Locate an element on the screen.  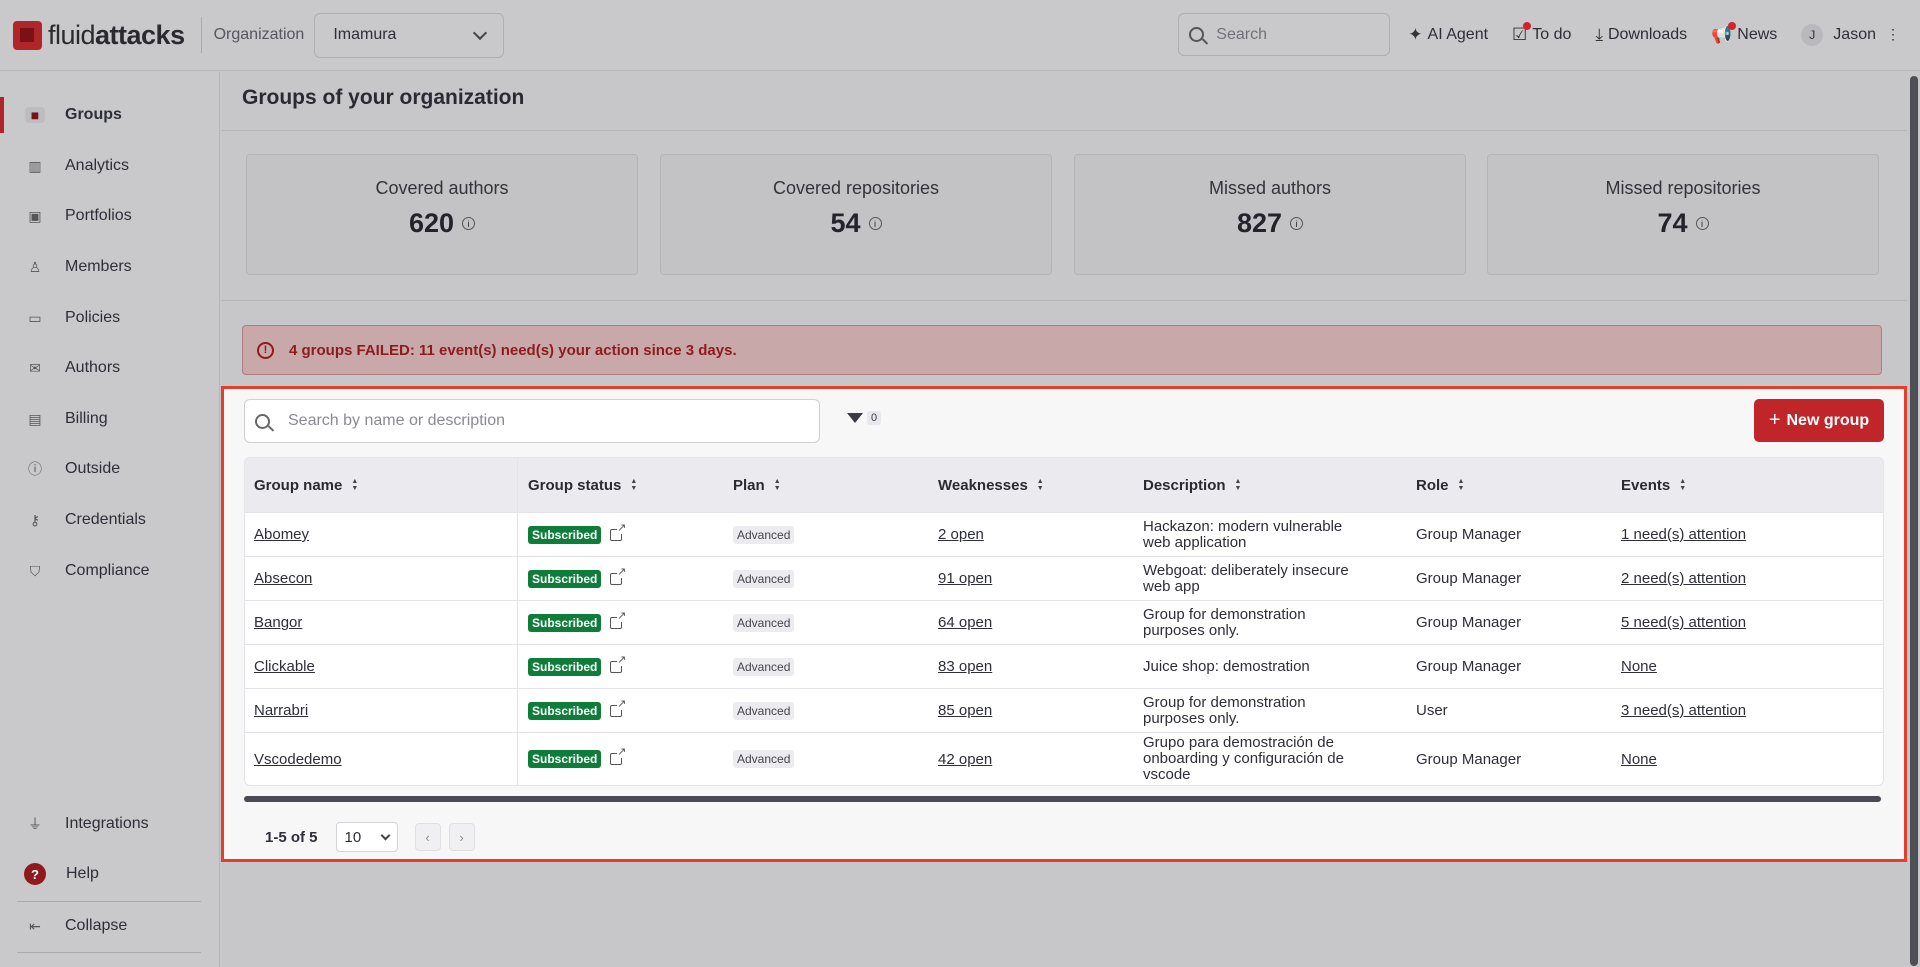
sidebar-item-analytics: ▥ Analytics is located at coordinates (109, 166).